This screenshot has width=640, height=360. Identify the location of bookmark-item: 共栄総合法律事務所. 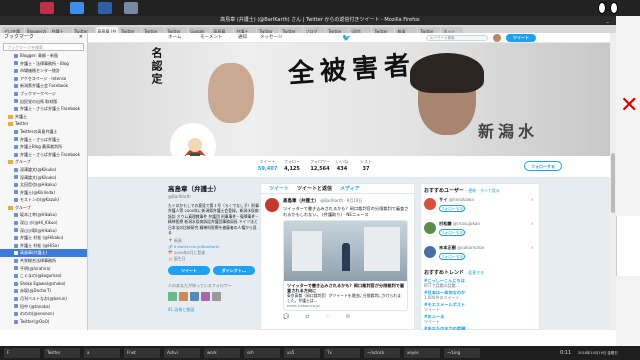
(43, 261).